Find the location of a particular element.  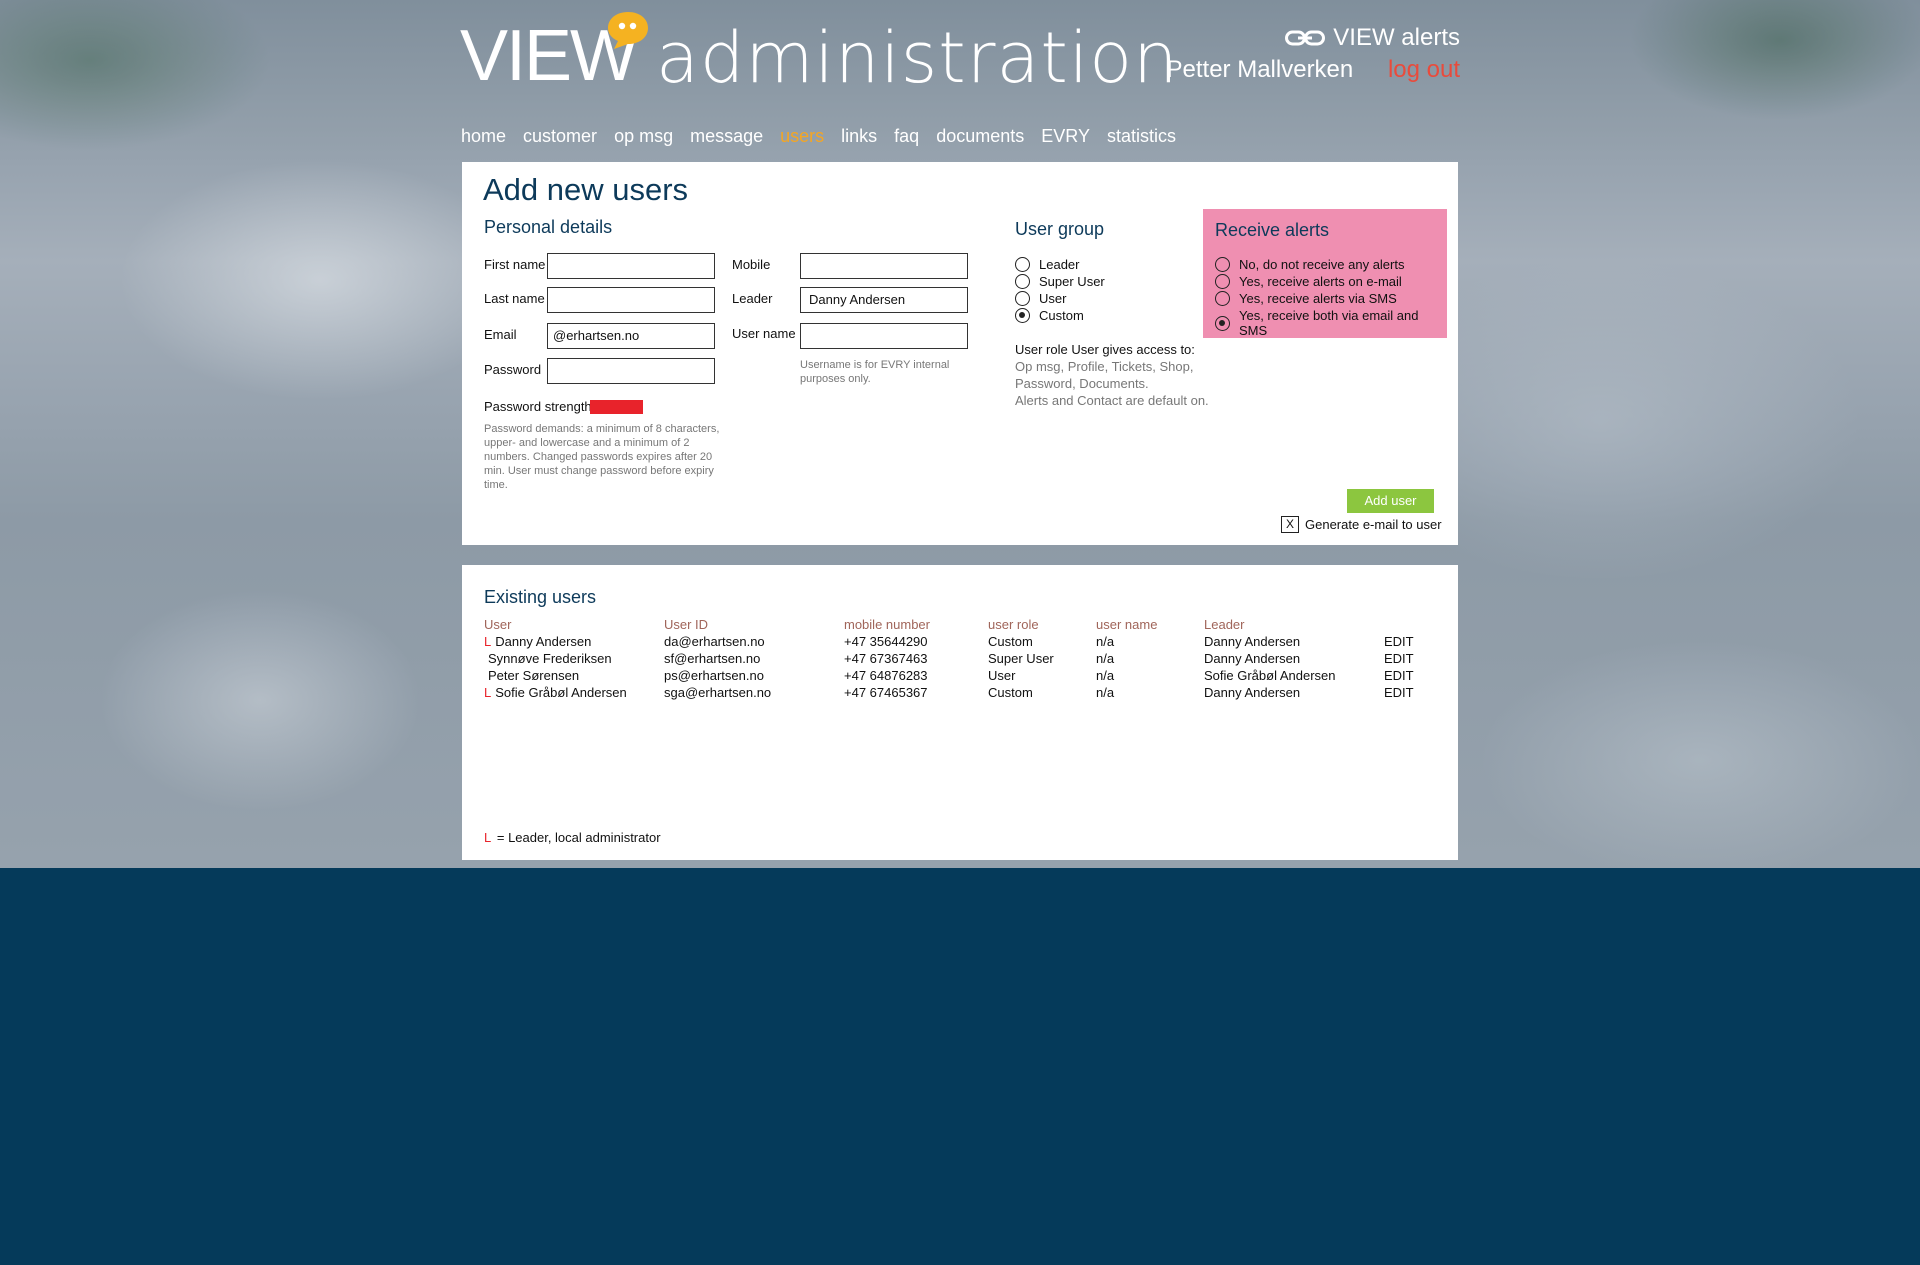

mobile-field is located at coordinates (884, 266).